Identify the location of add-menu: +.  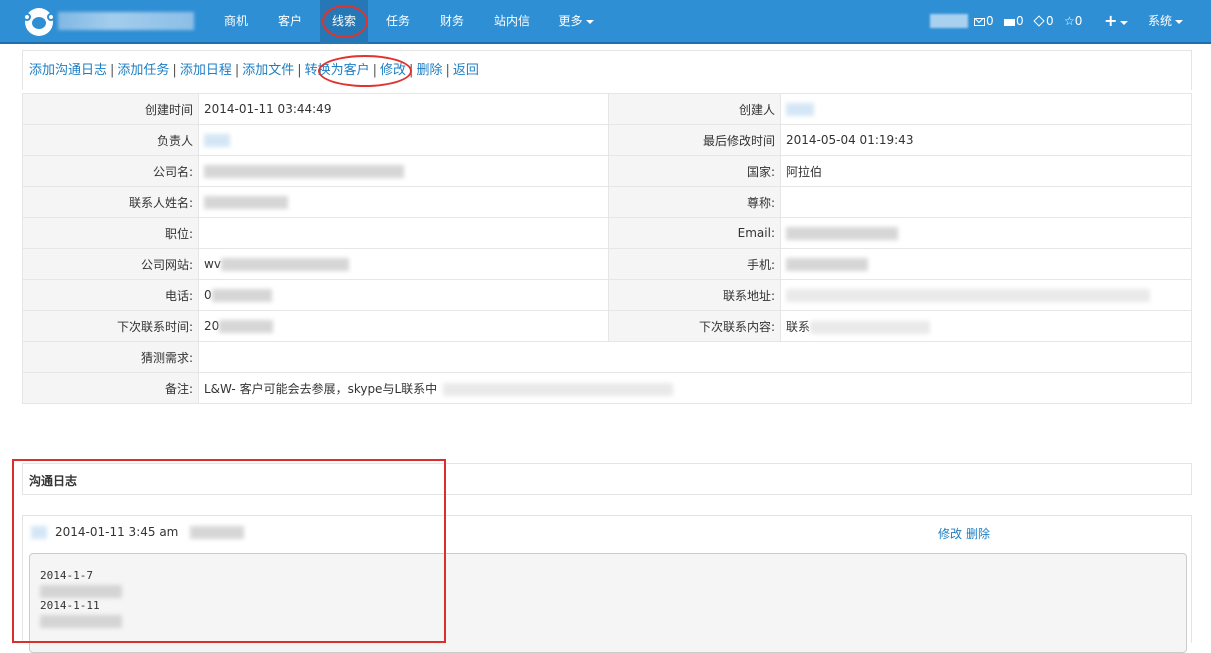
(1116, 22).